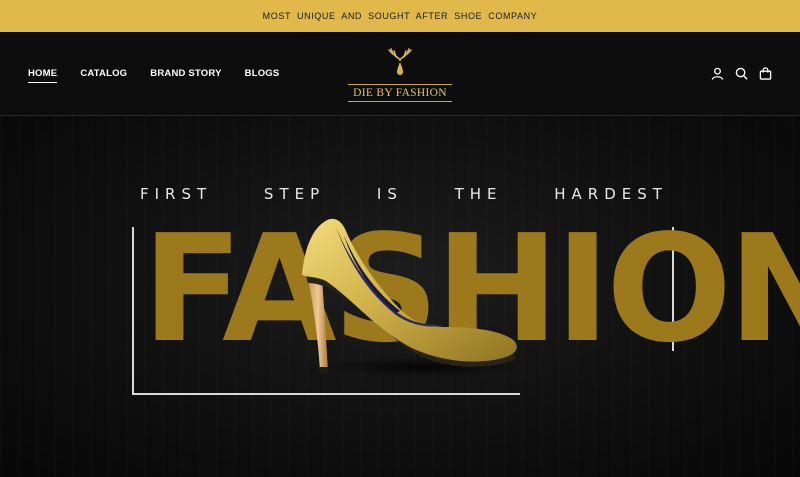 This screenshot has height=477, width=800. Describe the element at coordinates (294, 194) in the screenshot. I see `tagline-word: STEP` at that location.